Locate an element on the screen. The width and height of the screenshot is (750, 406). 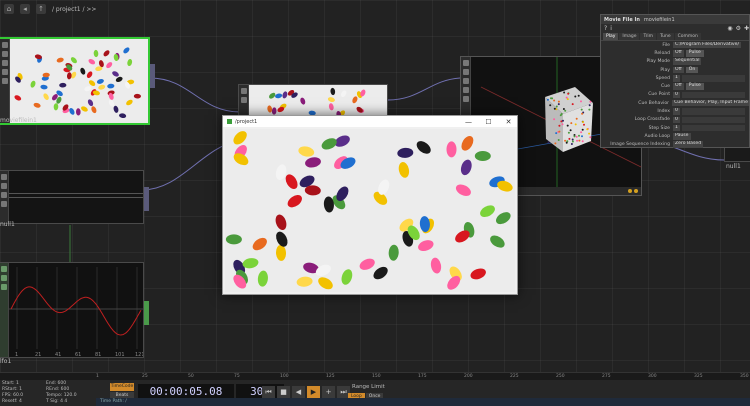
param-tab-common: Common is located at coordinates (687, 36).